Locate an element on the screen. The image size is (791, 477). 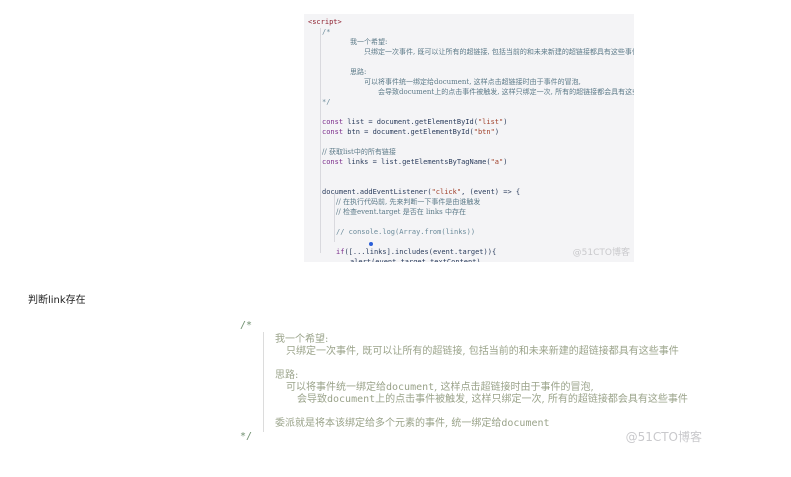
code-token: "list" is located at coordinates (490, 122).